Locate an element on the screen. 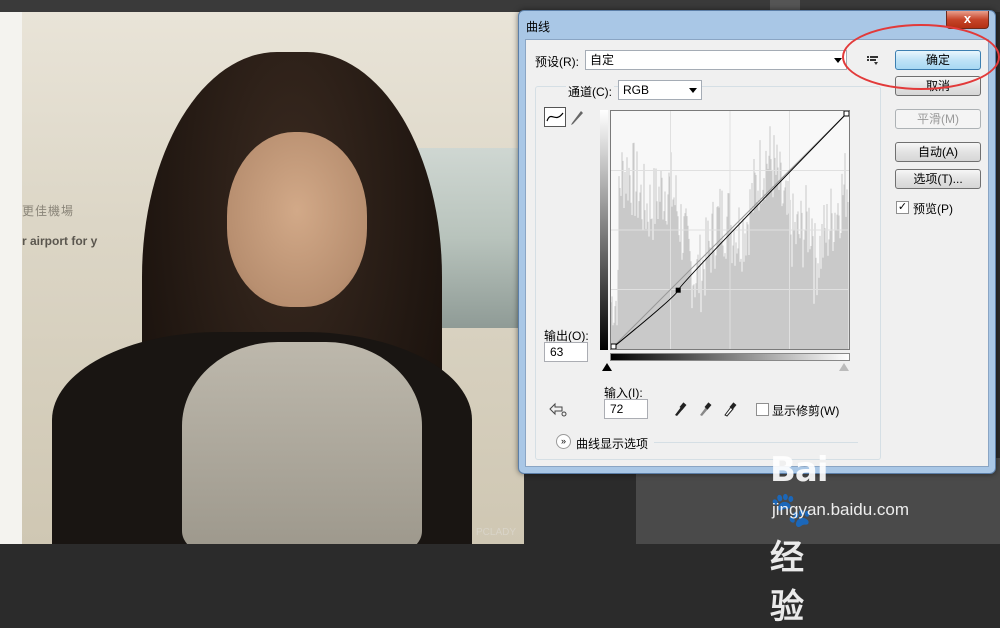 This screenshot has width=1000, height=628. channel-value: RGB is located at coordinates (636, 90).